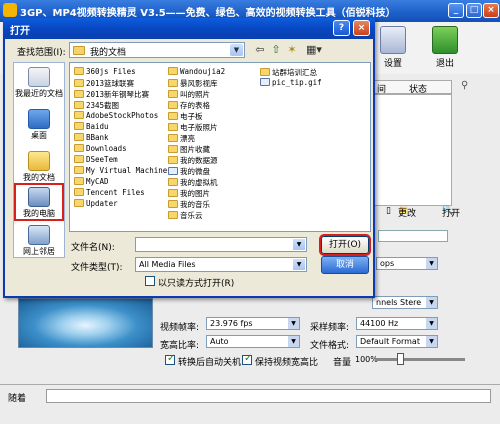  I want to click on dialog-close-button: ×, so click(361, 28).